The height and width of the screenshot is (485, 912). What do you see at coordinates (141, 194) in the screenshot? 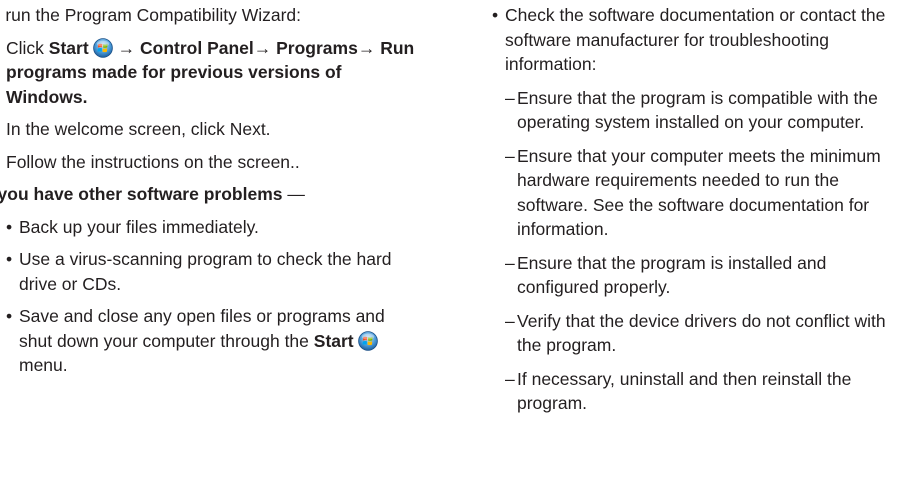
I see `heading-bold-text: If you have other software problems` at bounding box center [141, 194].